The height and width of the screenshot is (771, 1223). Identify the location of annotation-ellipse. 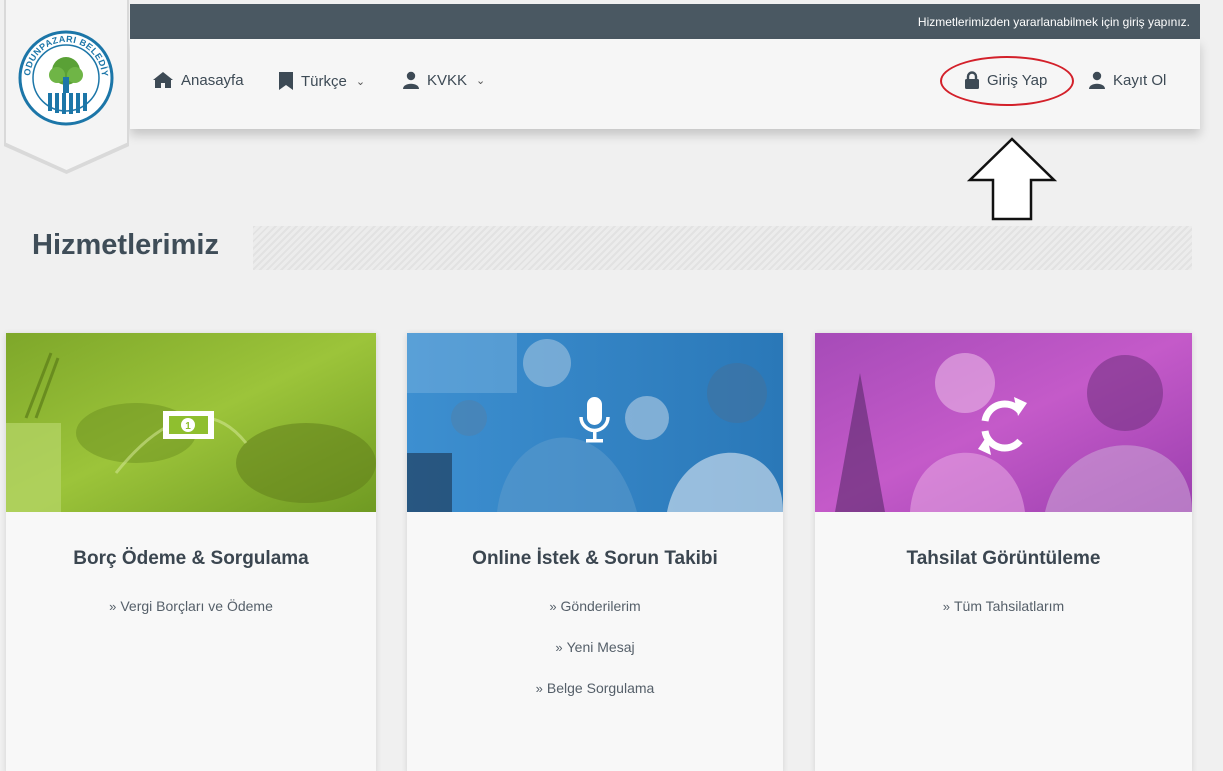
(1007, 81).